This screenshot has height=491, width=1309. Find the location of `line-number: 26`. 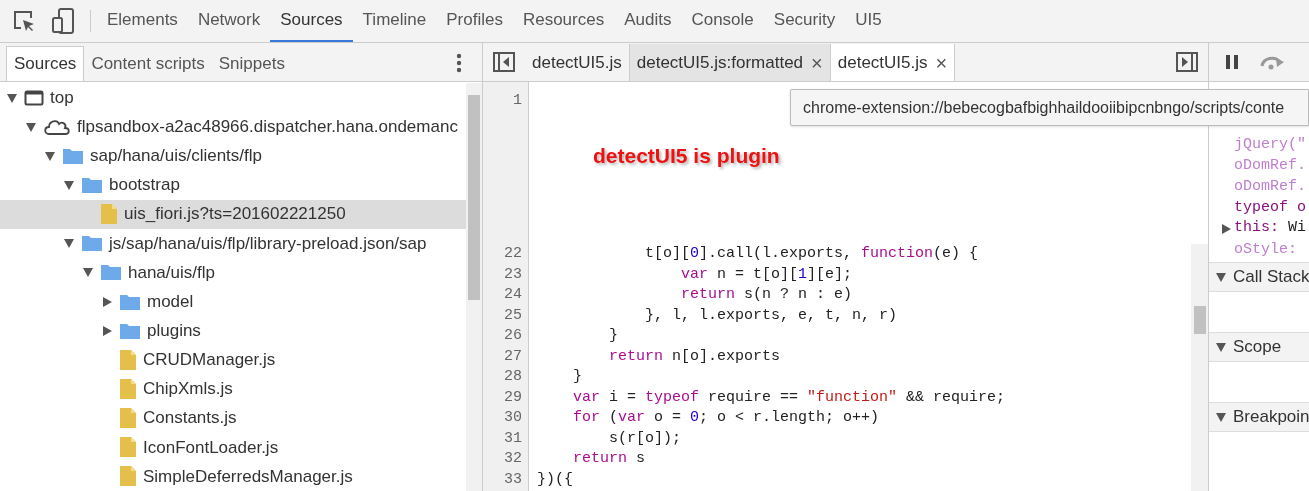

line-number: 26 is located at coordinates (513, 336).